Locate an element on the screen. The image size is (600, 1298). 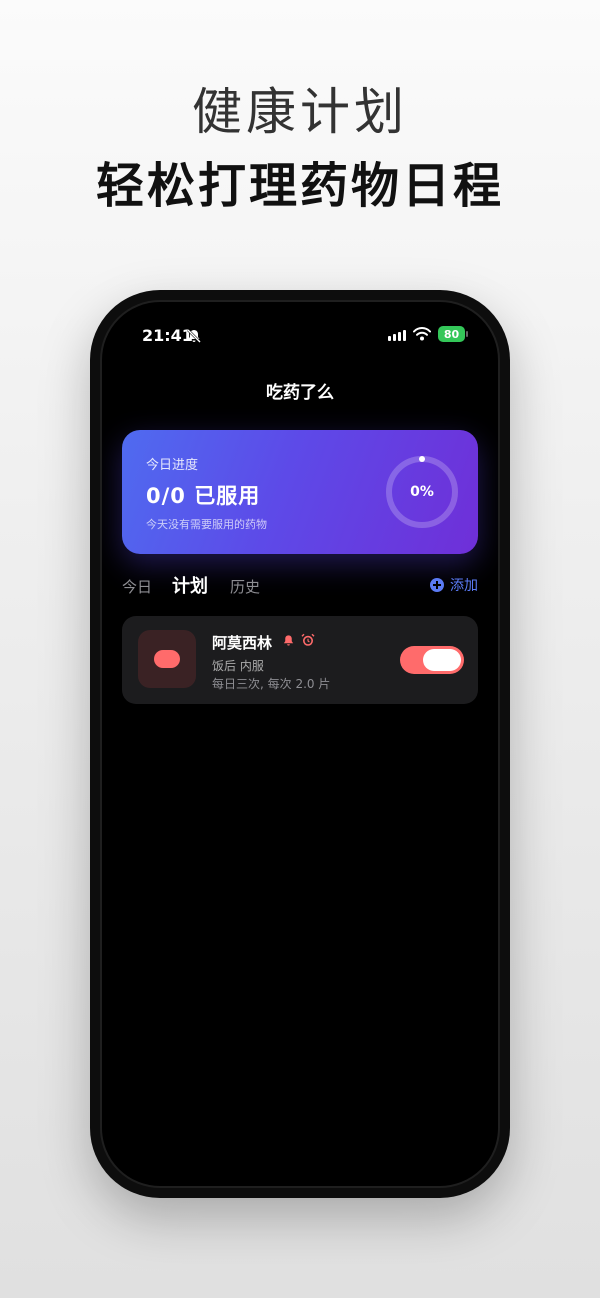
segment-tabs: 今日 计划 历史 添加 is located at coordinates (300, 585).